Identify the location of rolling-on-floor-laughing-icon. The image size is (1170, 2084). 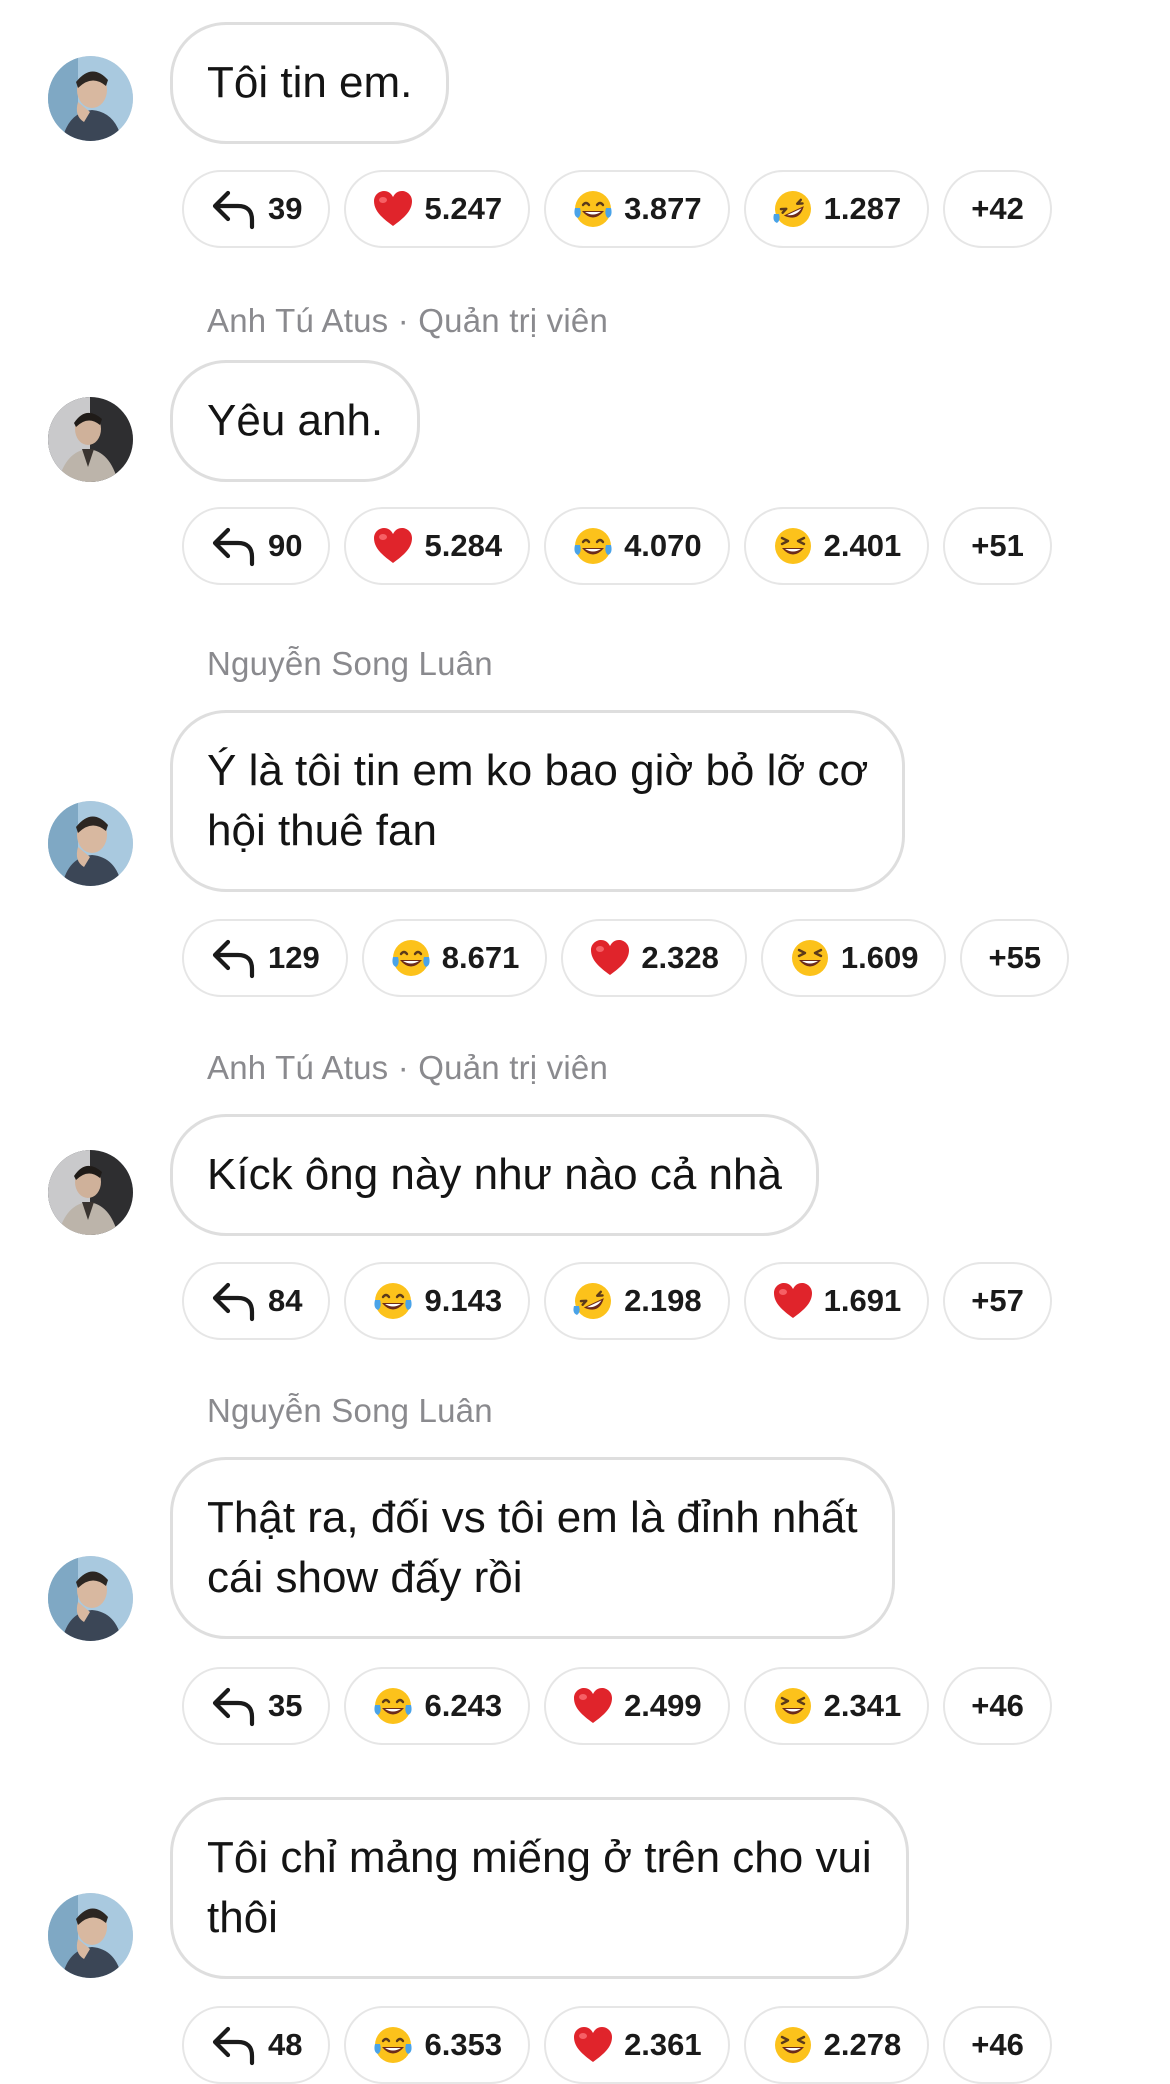
(792, 209).